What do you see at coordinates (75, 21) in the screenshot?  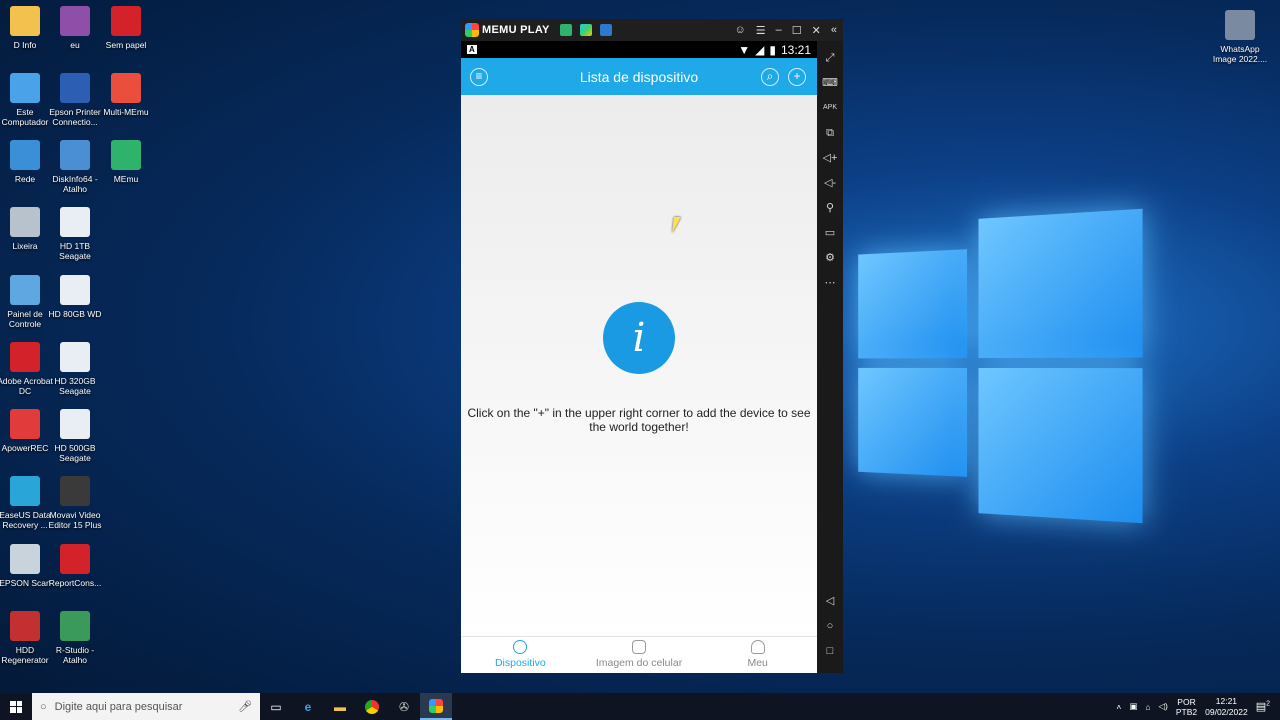 I see `winrar-icon` at bounding box center [75, 21].